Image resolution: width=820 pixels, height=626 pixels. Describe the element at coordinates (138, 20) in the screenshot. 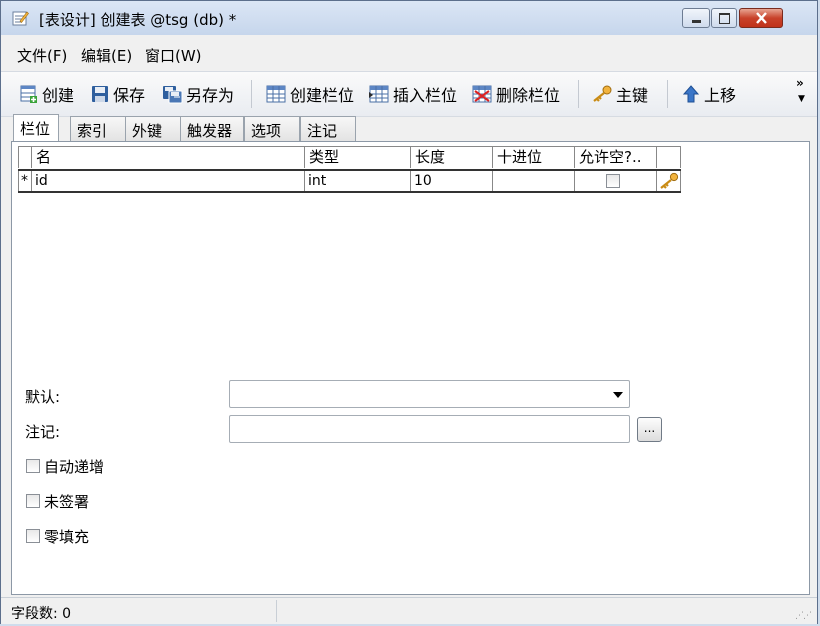

I see `window-title: [表设计] 创建表 @tsg (db) *` at that location.